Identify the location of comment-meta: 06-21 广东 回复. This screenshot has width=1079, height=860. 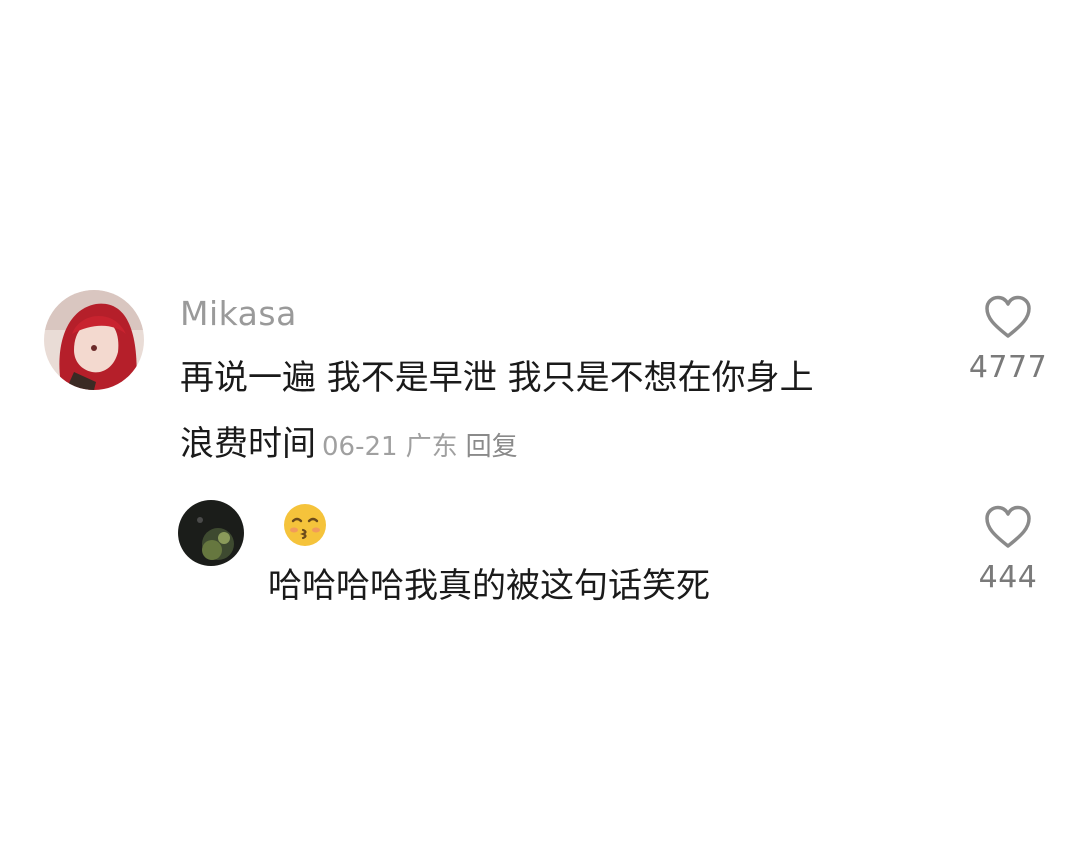
(424, 447).